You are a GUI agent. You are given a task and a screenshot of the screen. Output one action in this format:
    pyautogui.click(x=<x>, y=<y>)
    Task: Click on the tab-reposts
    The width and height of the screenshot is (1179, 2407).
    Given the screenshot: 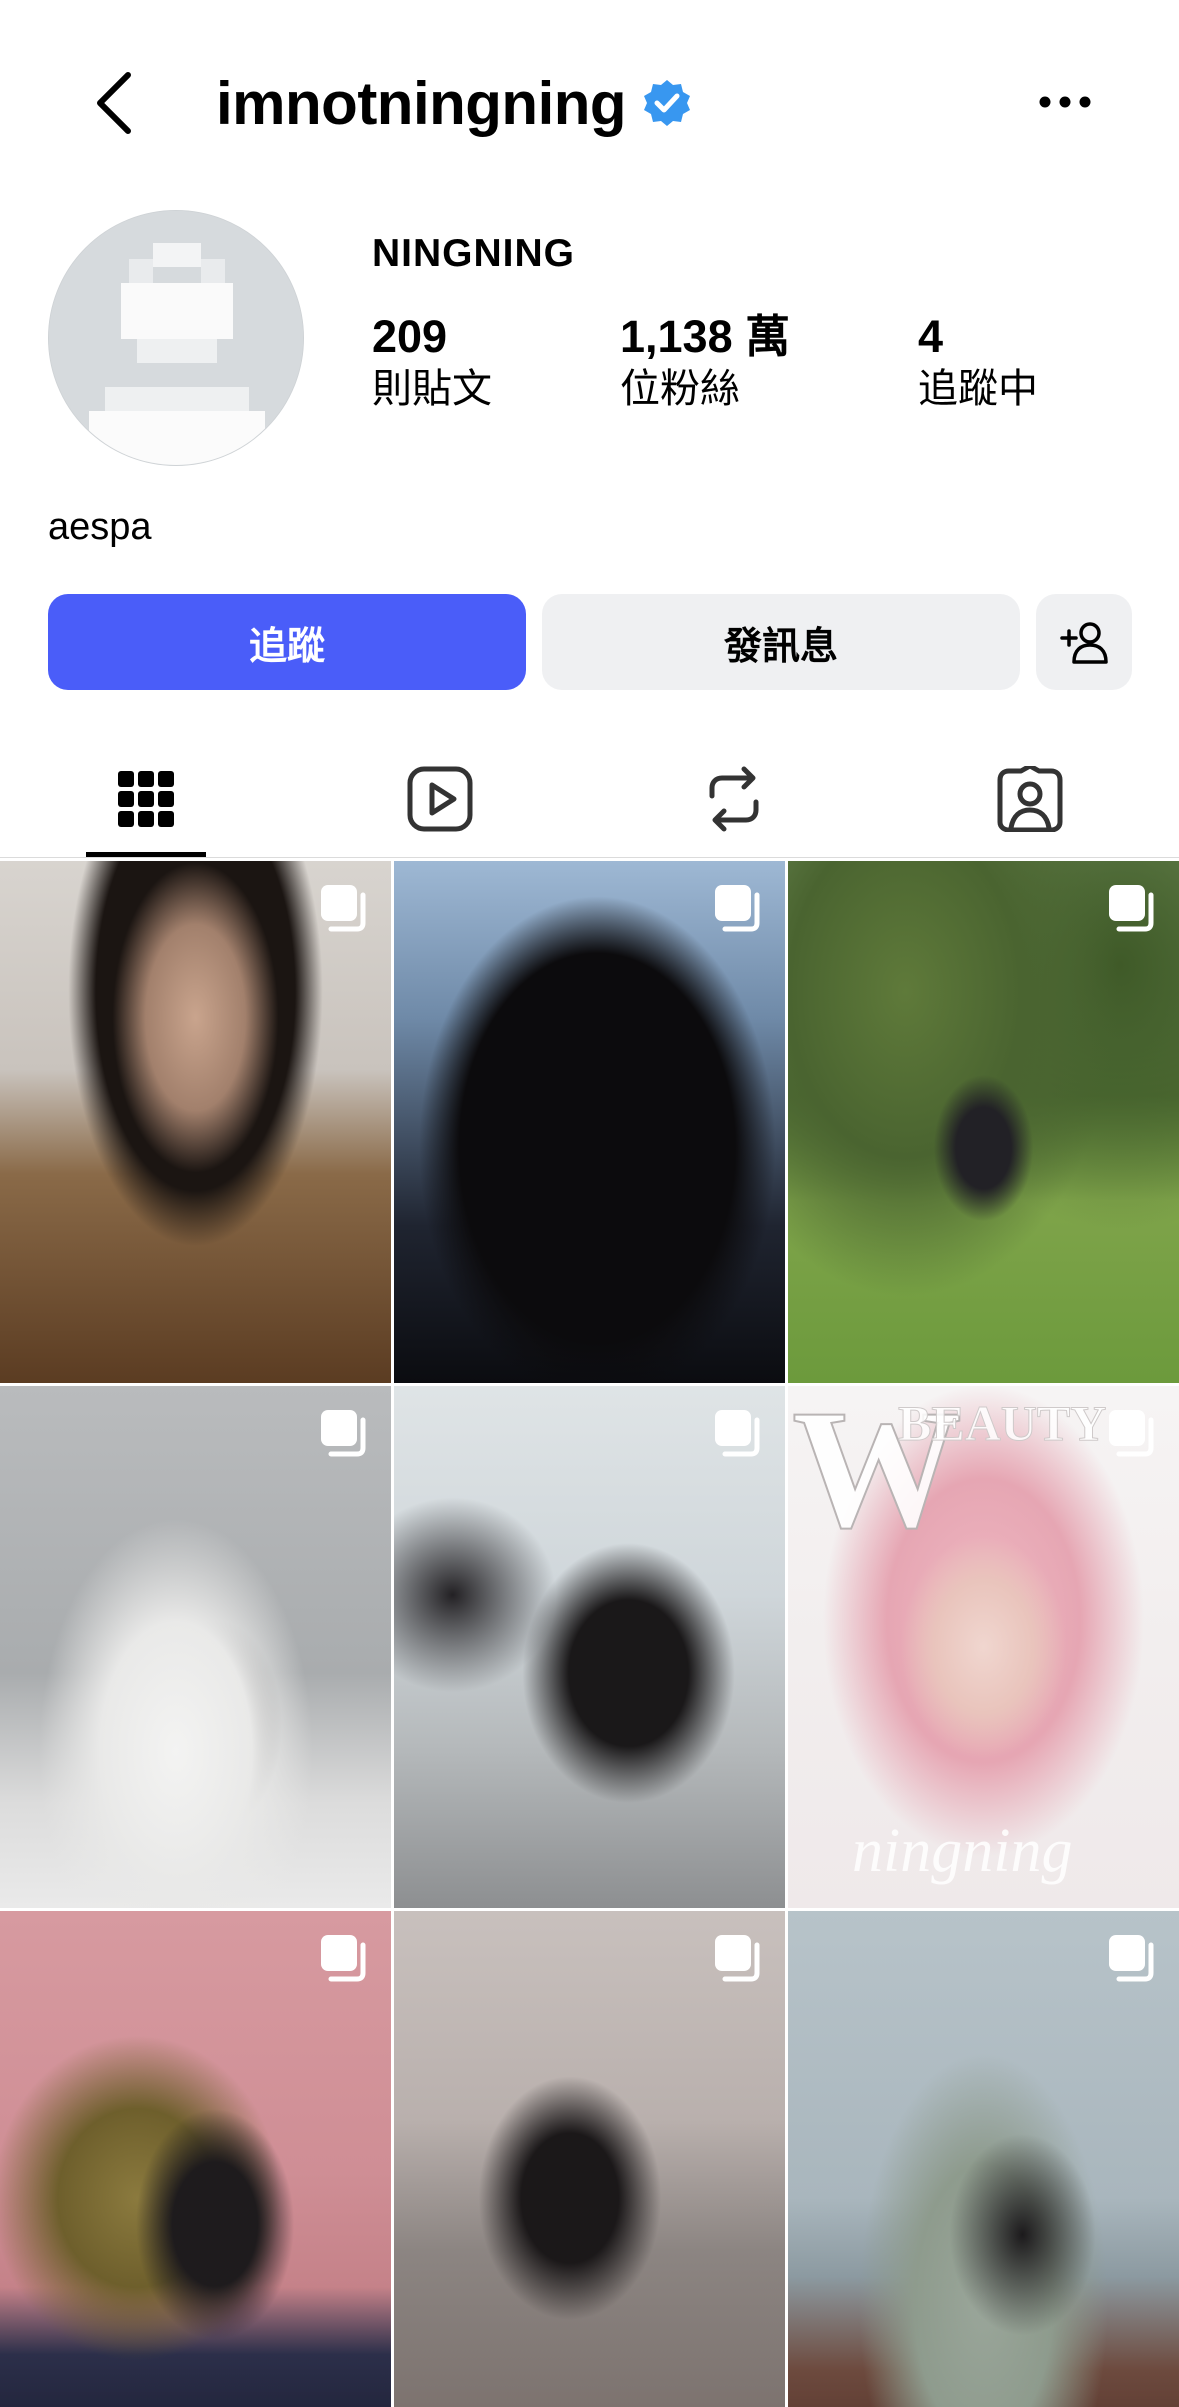 What is the action you would take?
    pyautogui.click(x=734, y=799)
    